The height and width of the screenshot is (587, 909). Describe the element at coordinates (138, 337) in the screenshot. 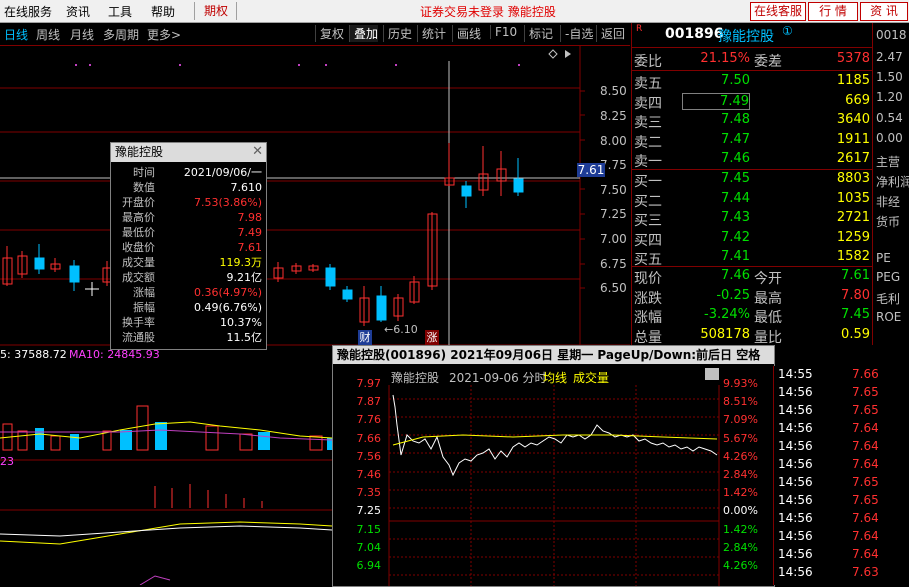

I see `tooltip-key: 流通股` at that location.